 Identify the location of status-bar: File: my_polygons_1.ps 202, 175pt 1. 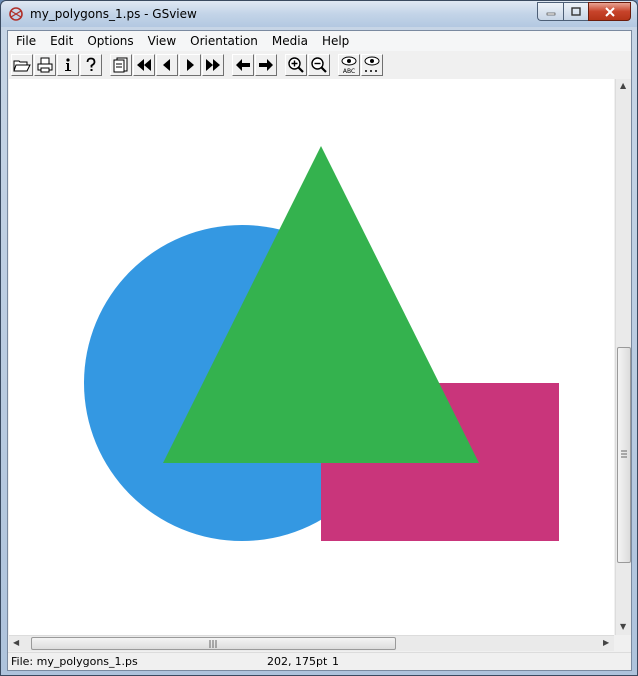
(319, 661).